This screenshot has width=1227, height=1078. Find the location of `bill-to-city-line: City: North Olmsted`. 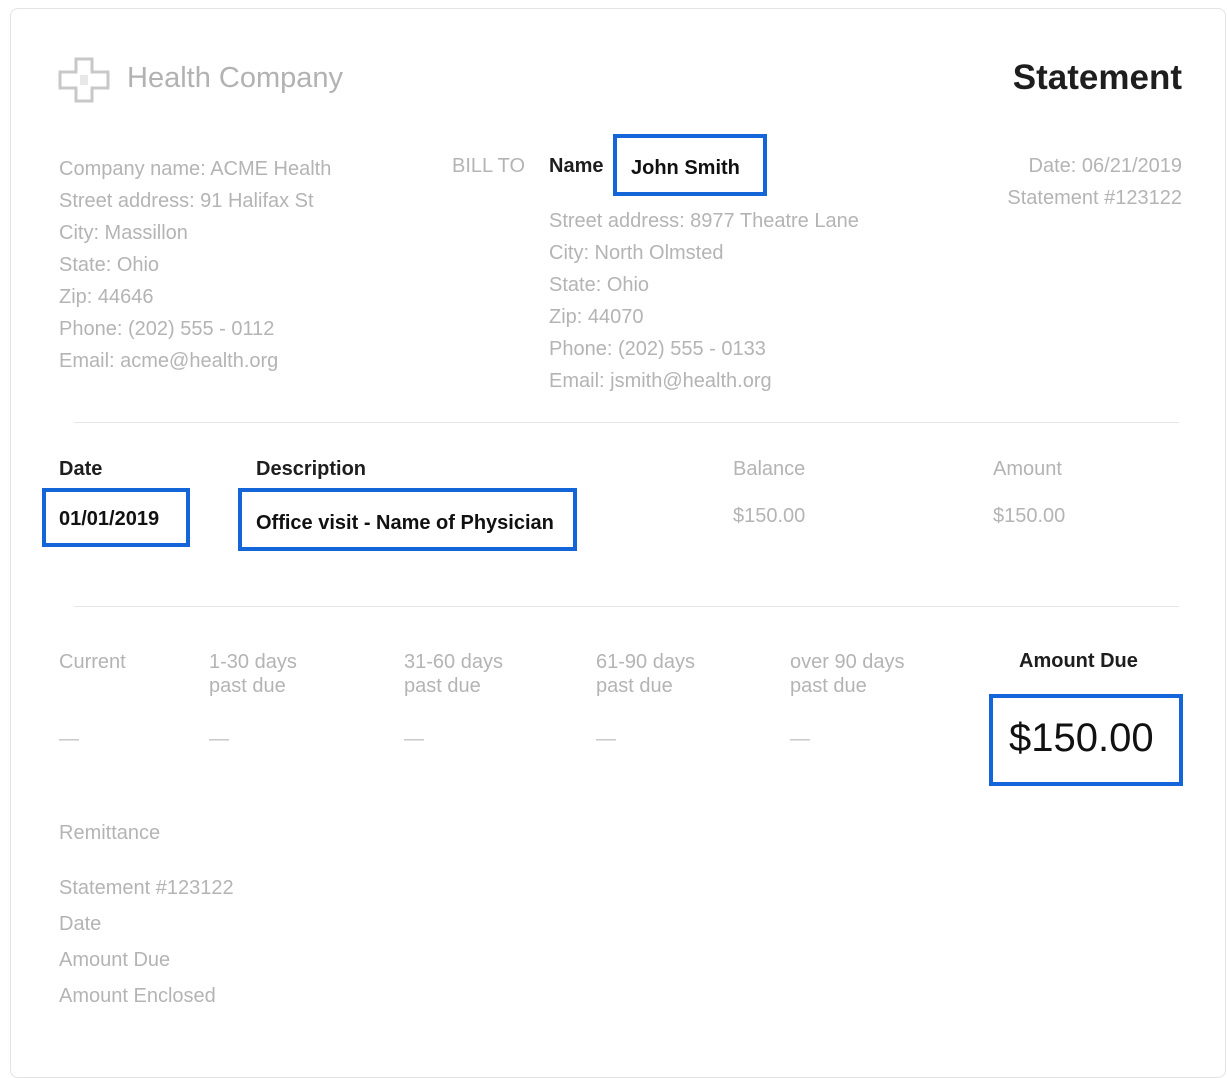

bill-to-city-line: City: North Olmsted is located at coordinates (636, 253).